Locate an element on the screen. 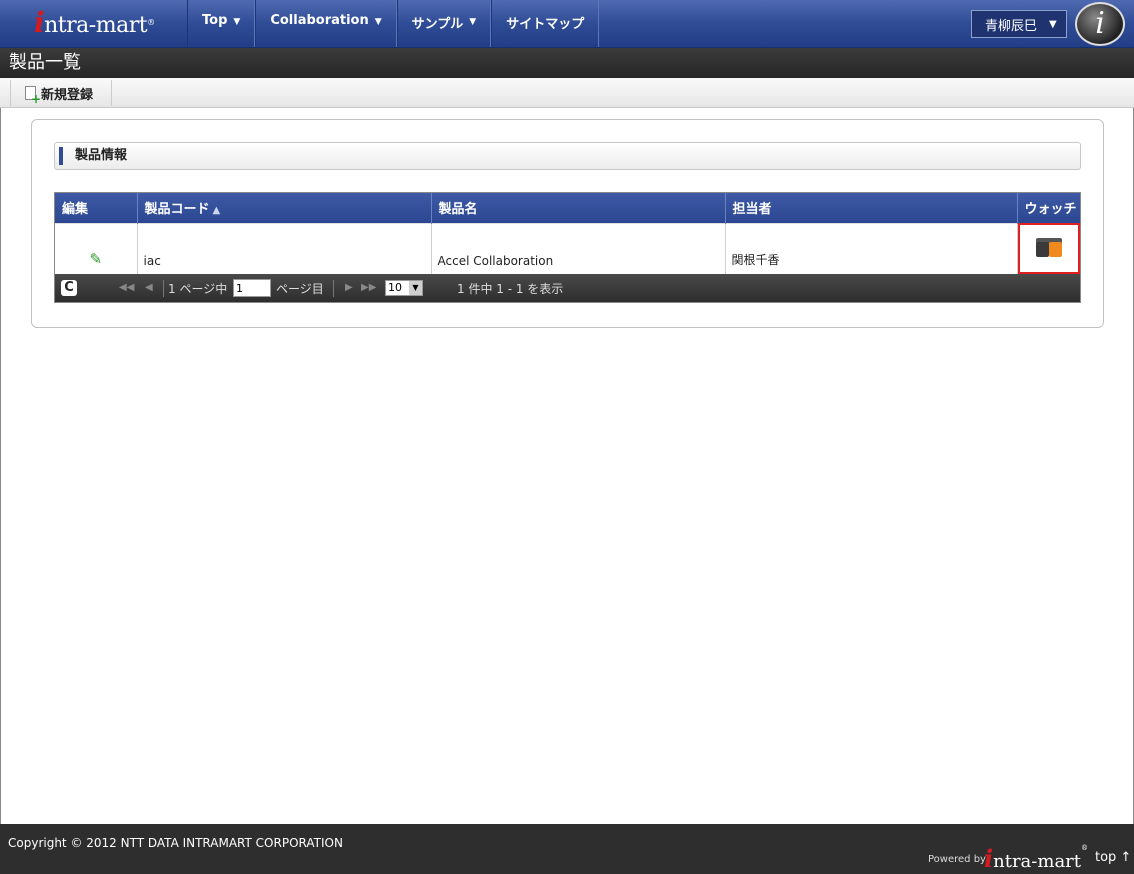  intra-mart-logo: intra-mart® is located at coordinates (99, 22).